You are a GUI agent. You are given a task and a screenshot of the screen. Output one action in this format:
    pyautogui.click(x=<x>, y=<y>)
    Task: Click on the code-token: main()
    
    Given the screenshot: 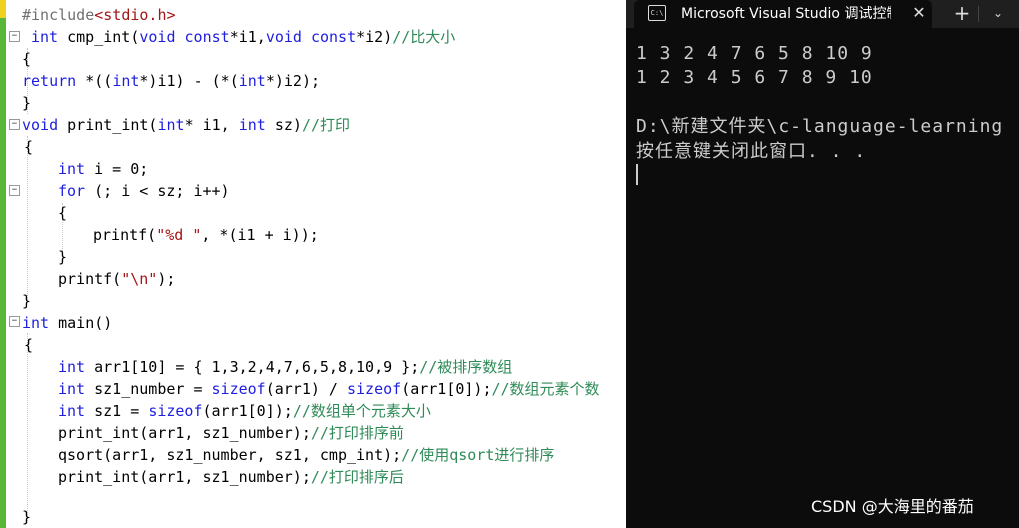 What is the action you would take?
    pyautogui.click(x=81, y=323)
    